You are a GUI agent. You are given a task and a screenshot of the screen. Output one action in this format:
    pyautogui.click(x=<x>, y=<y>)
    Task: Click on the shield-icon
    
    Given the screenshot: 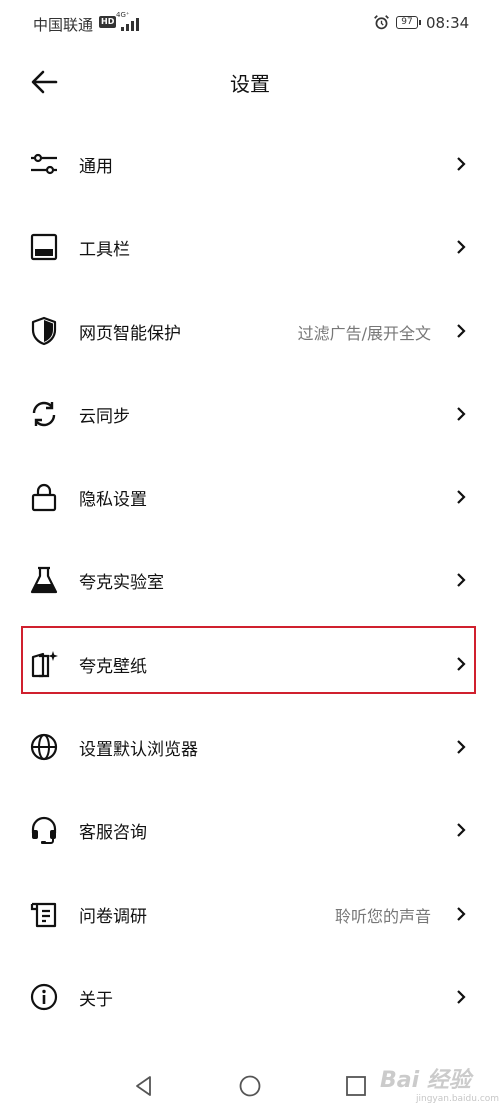 What is the action you would take?
    pyautogui.click(x=44, y=330)
    